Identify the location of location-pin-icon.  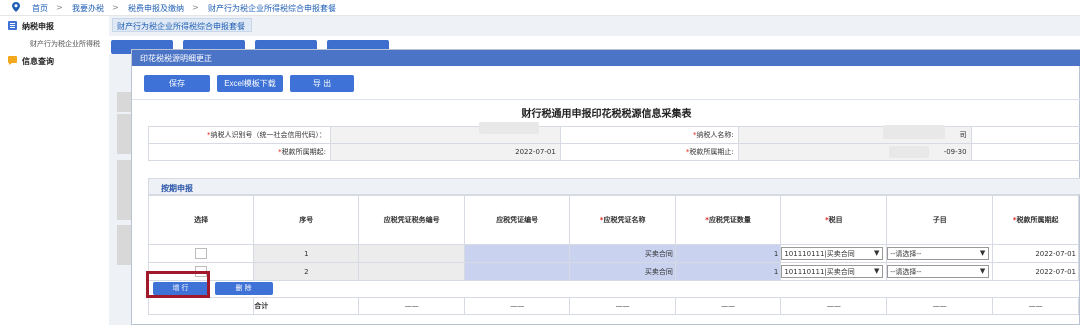
(16, 7).